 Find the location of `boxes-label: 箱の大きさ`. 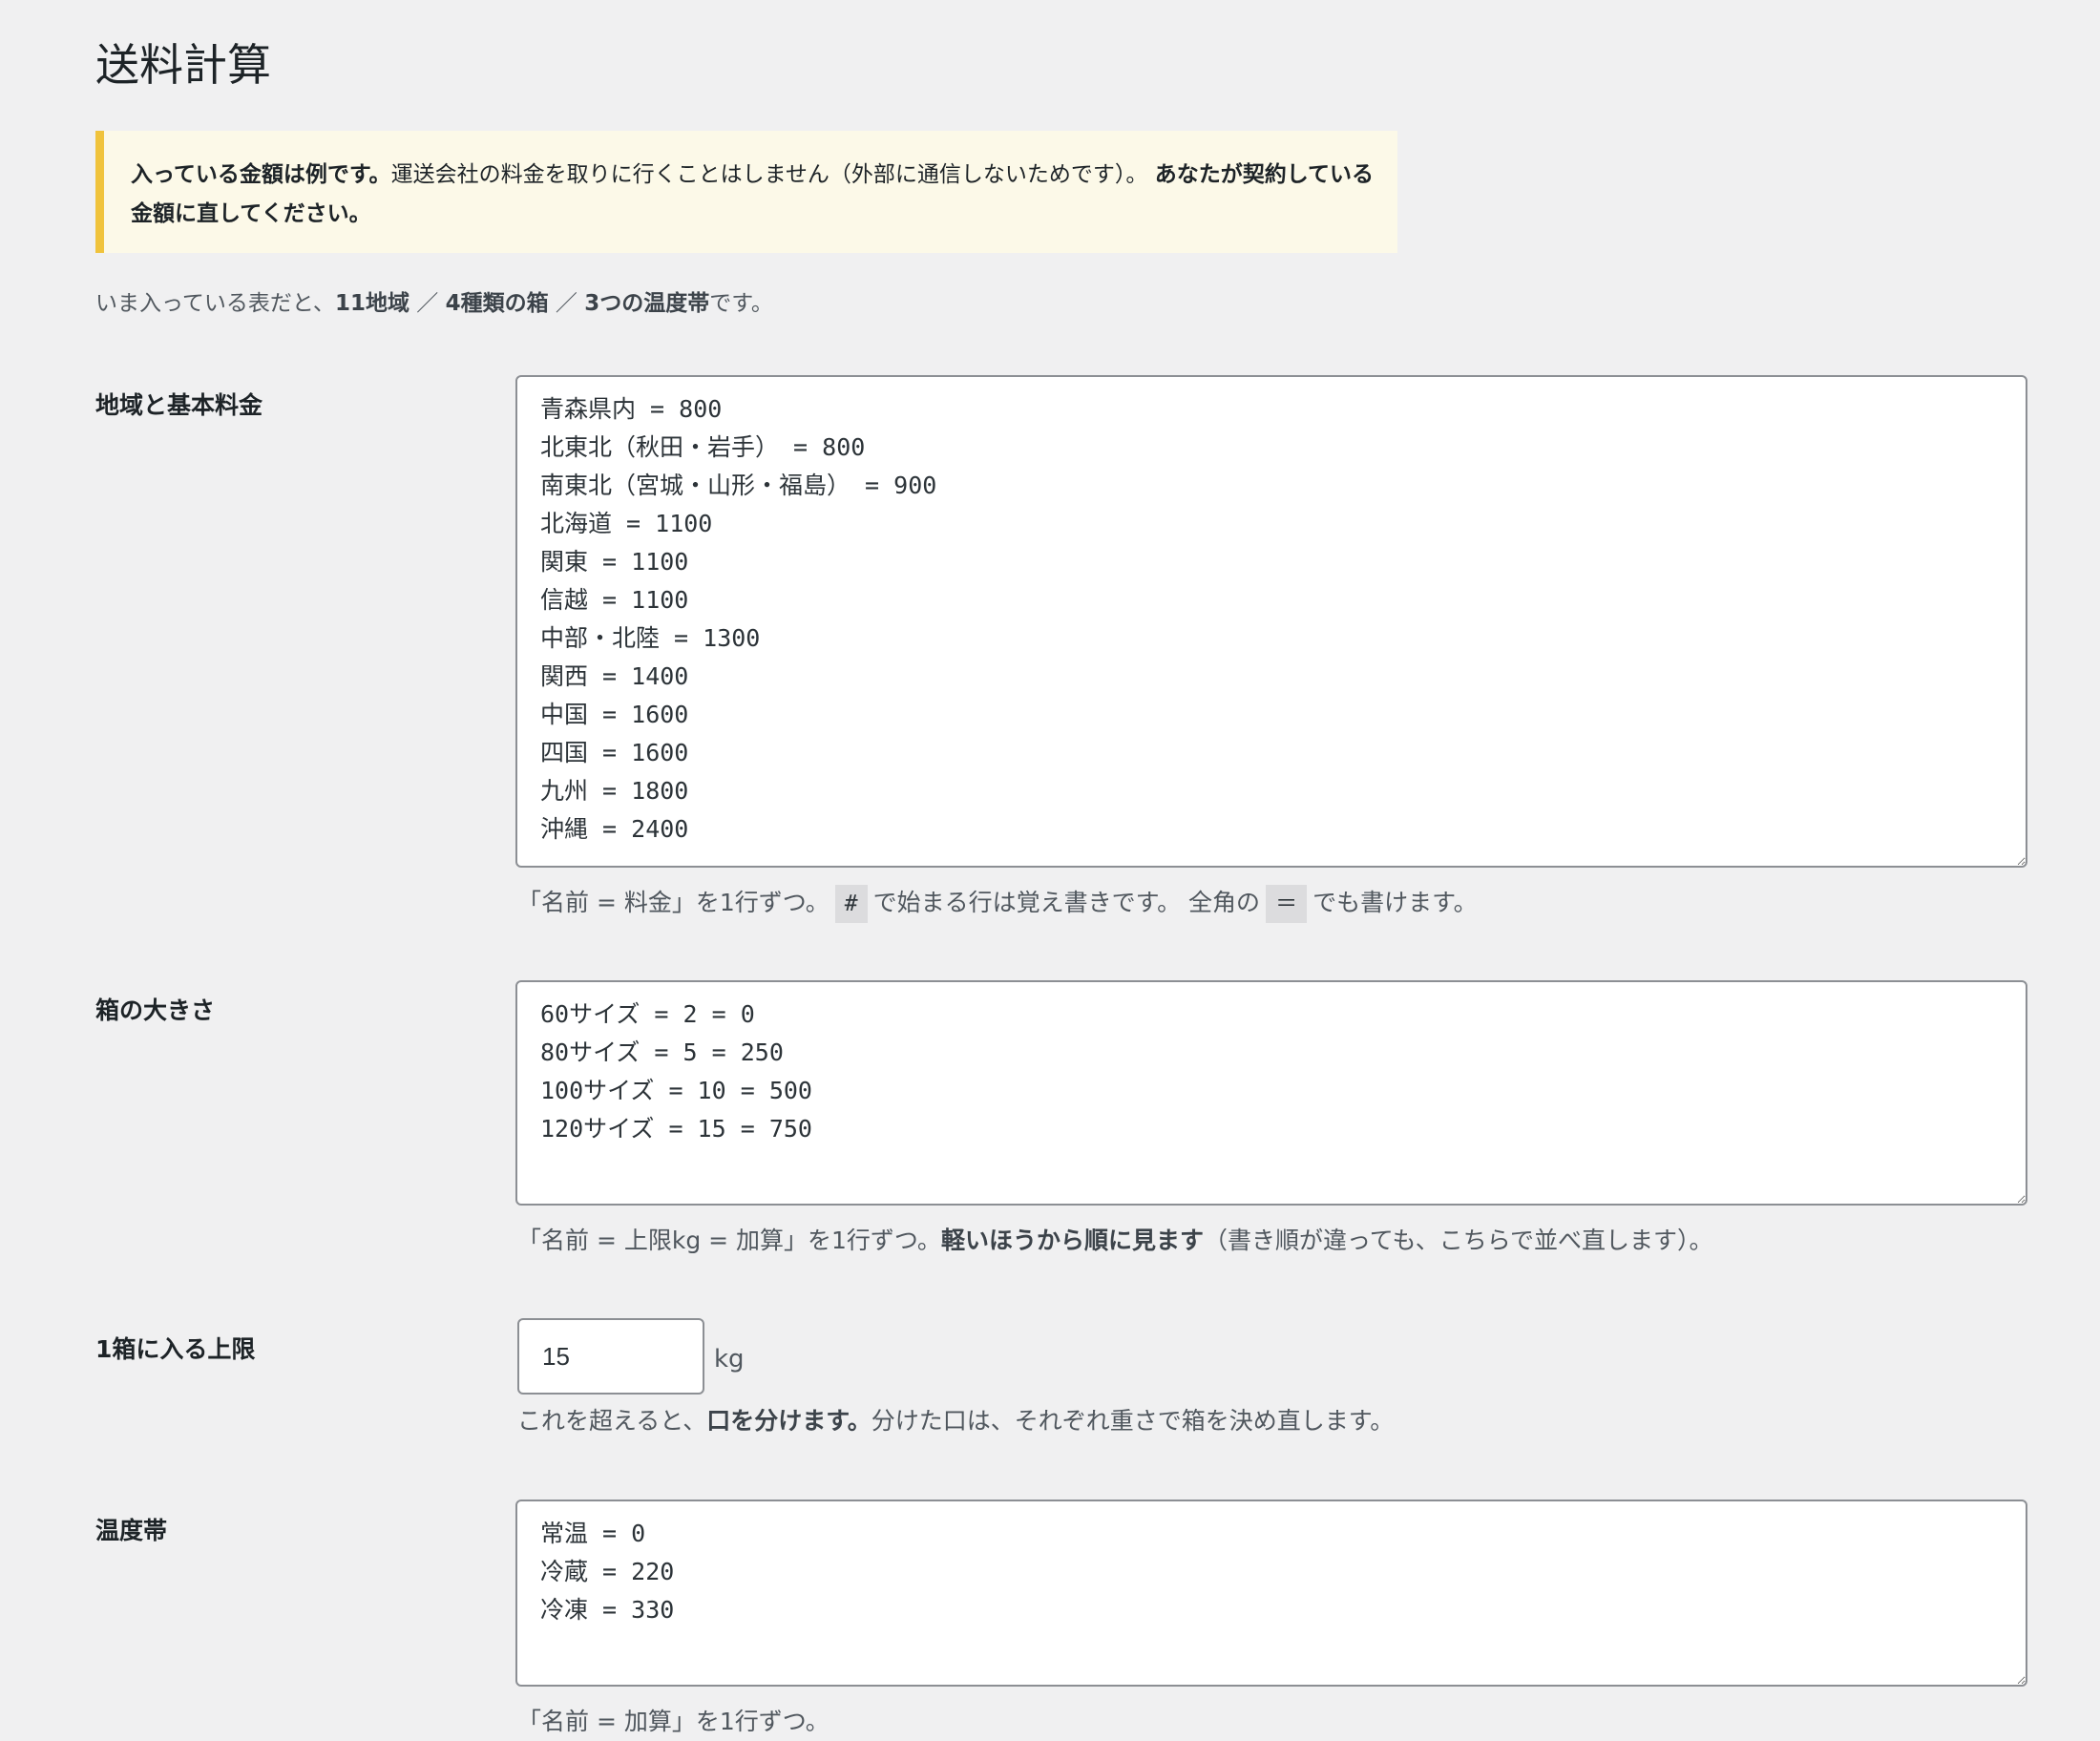

boxes-label: 箱の大きさ is located at coordinates (156, 1010).